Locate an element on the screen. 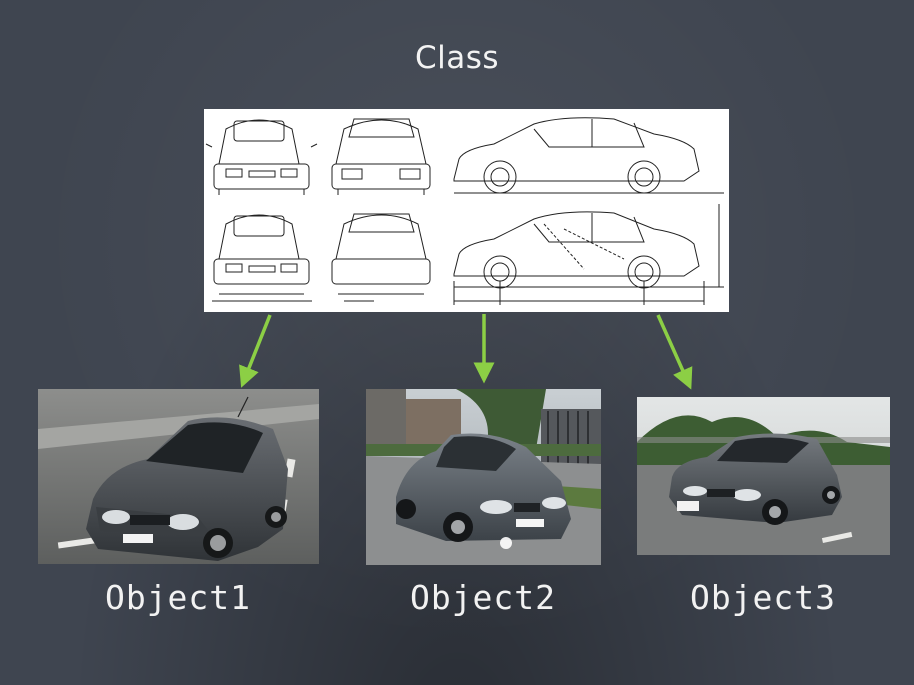 Image resolution: width=914 pixels, height=685 pixels. object3-label: Object3 is located at coordinates (763, 597).